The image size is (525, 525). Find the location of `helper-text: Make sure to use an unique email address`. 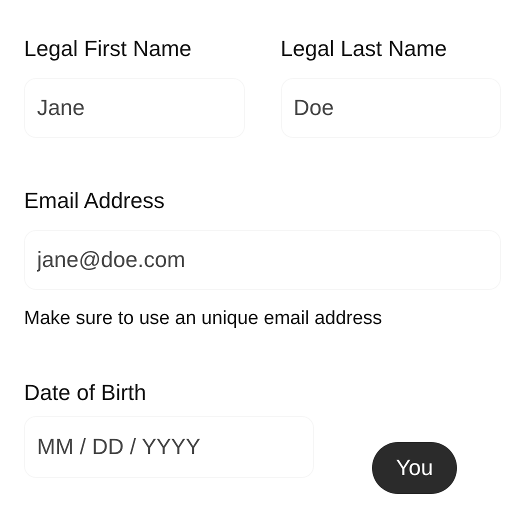

helper-text: Make sure to use an unique email address is located at coordinates (204, 319).